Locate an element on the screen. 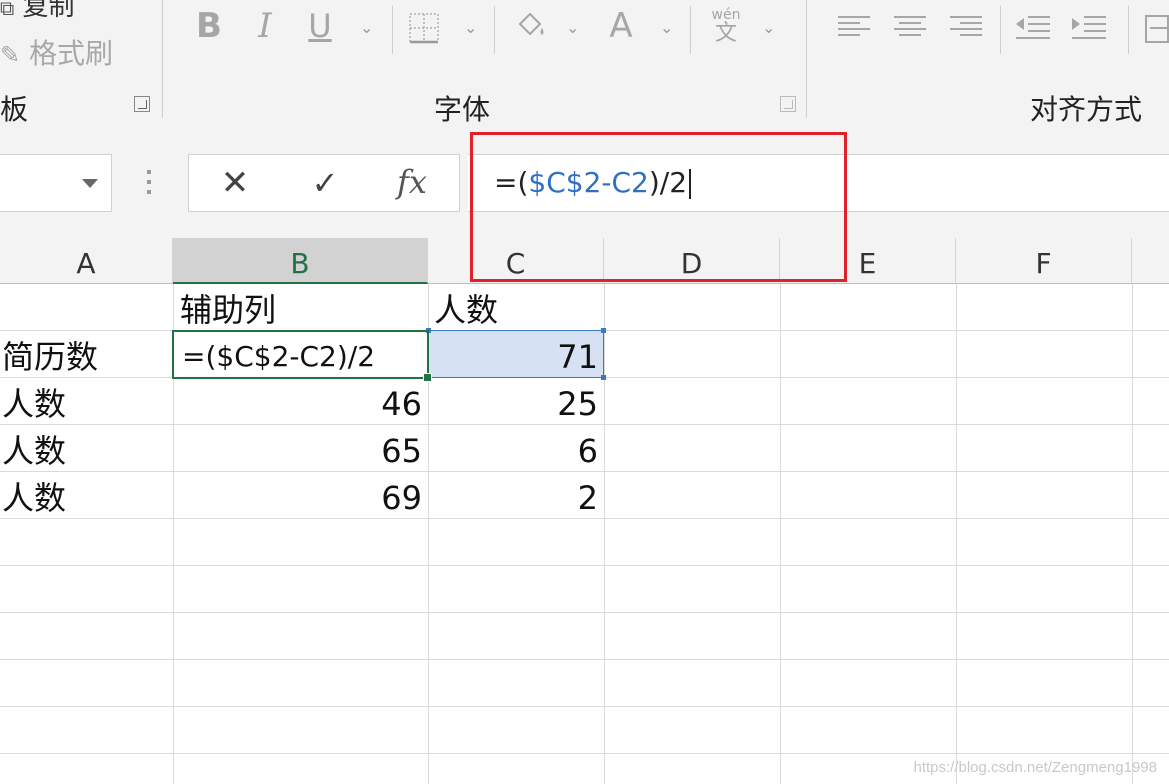 The image size is (1169, 784). align-left-icon is located at coordinates (854, 28).